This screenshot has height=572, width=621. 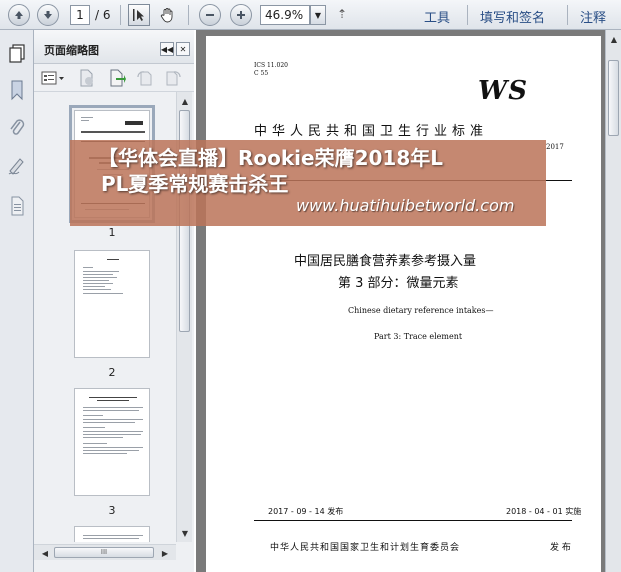 What do you see at coordinates (421, 310) in the screenshot?
I see `english-title-line-1: Chinese dietary reference intakes—` at bounding box center [421, 310].